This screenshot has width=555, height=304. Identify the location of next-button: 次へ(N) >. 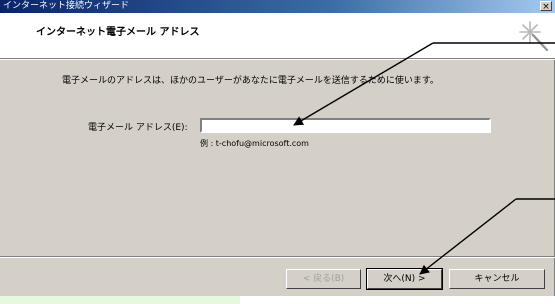
(404, 279).